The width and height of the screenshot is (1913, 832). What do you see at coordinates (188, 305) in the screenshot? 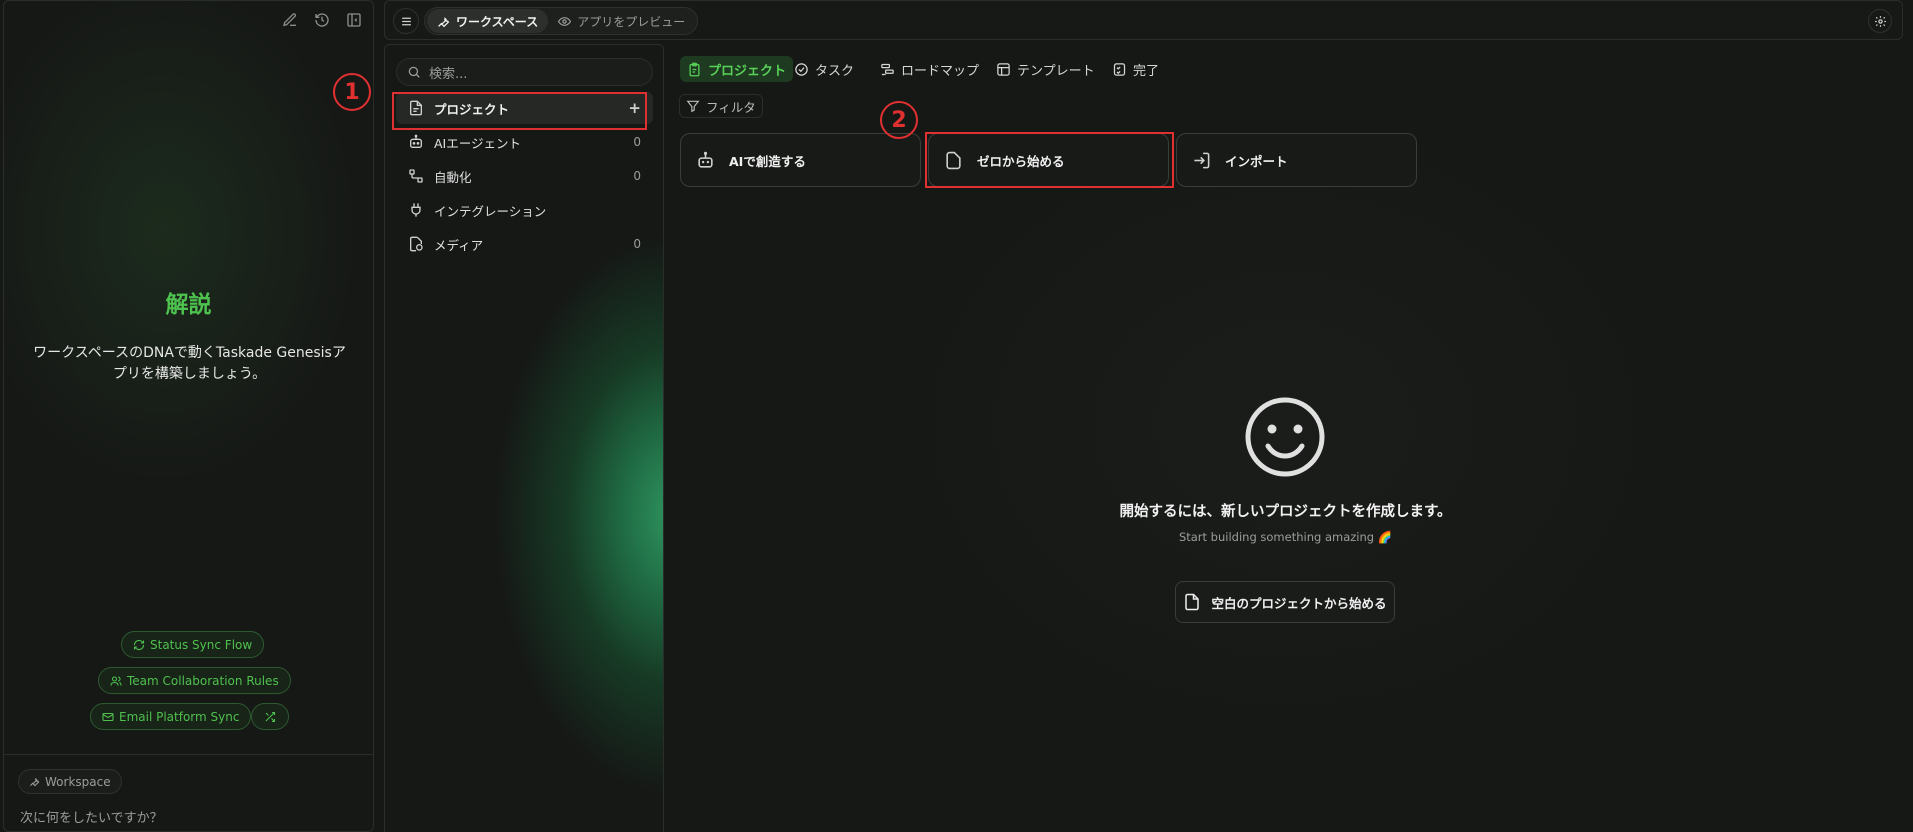
I see `explain-title: 解説` at bounding box center [188, 305].